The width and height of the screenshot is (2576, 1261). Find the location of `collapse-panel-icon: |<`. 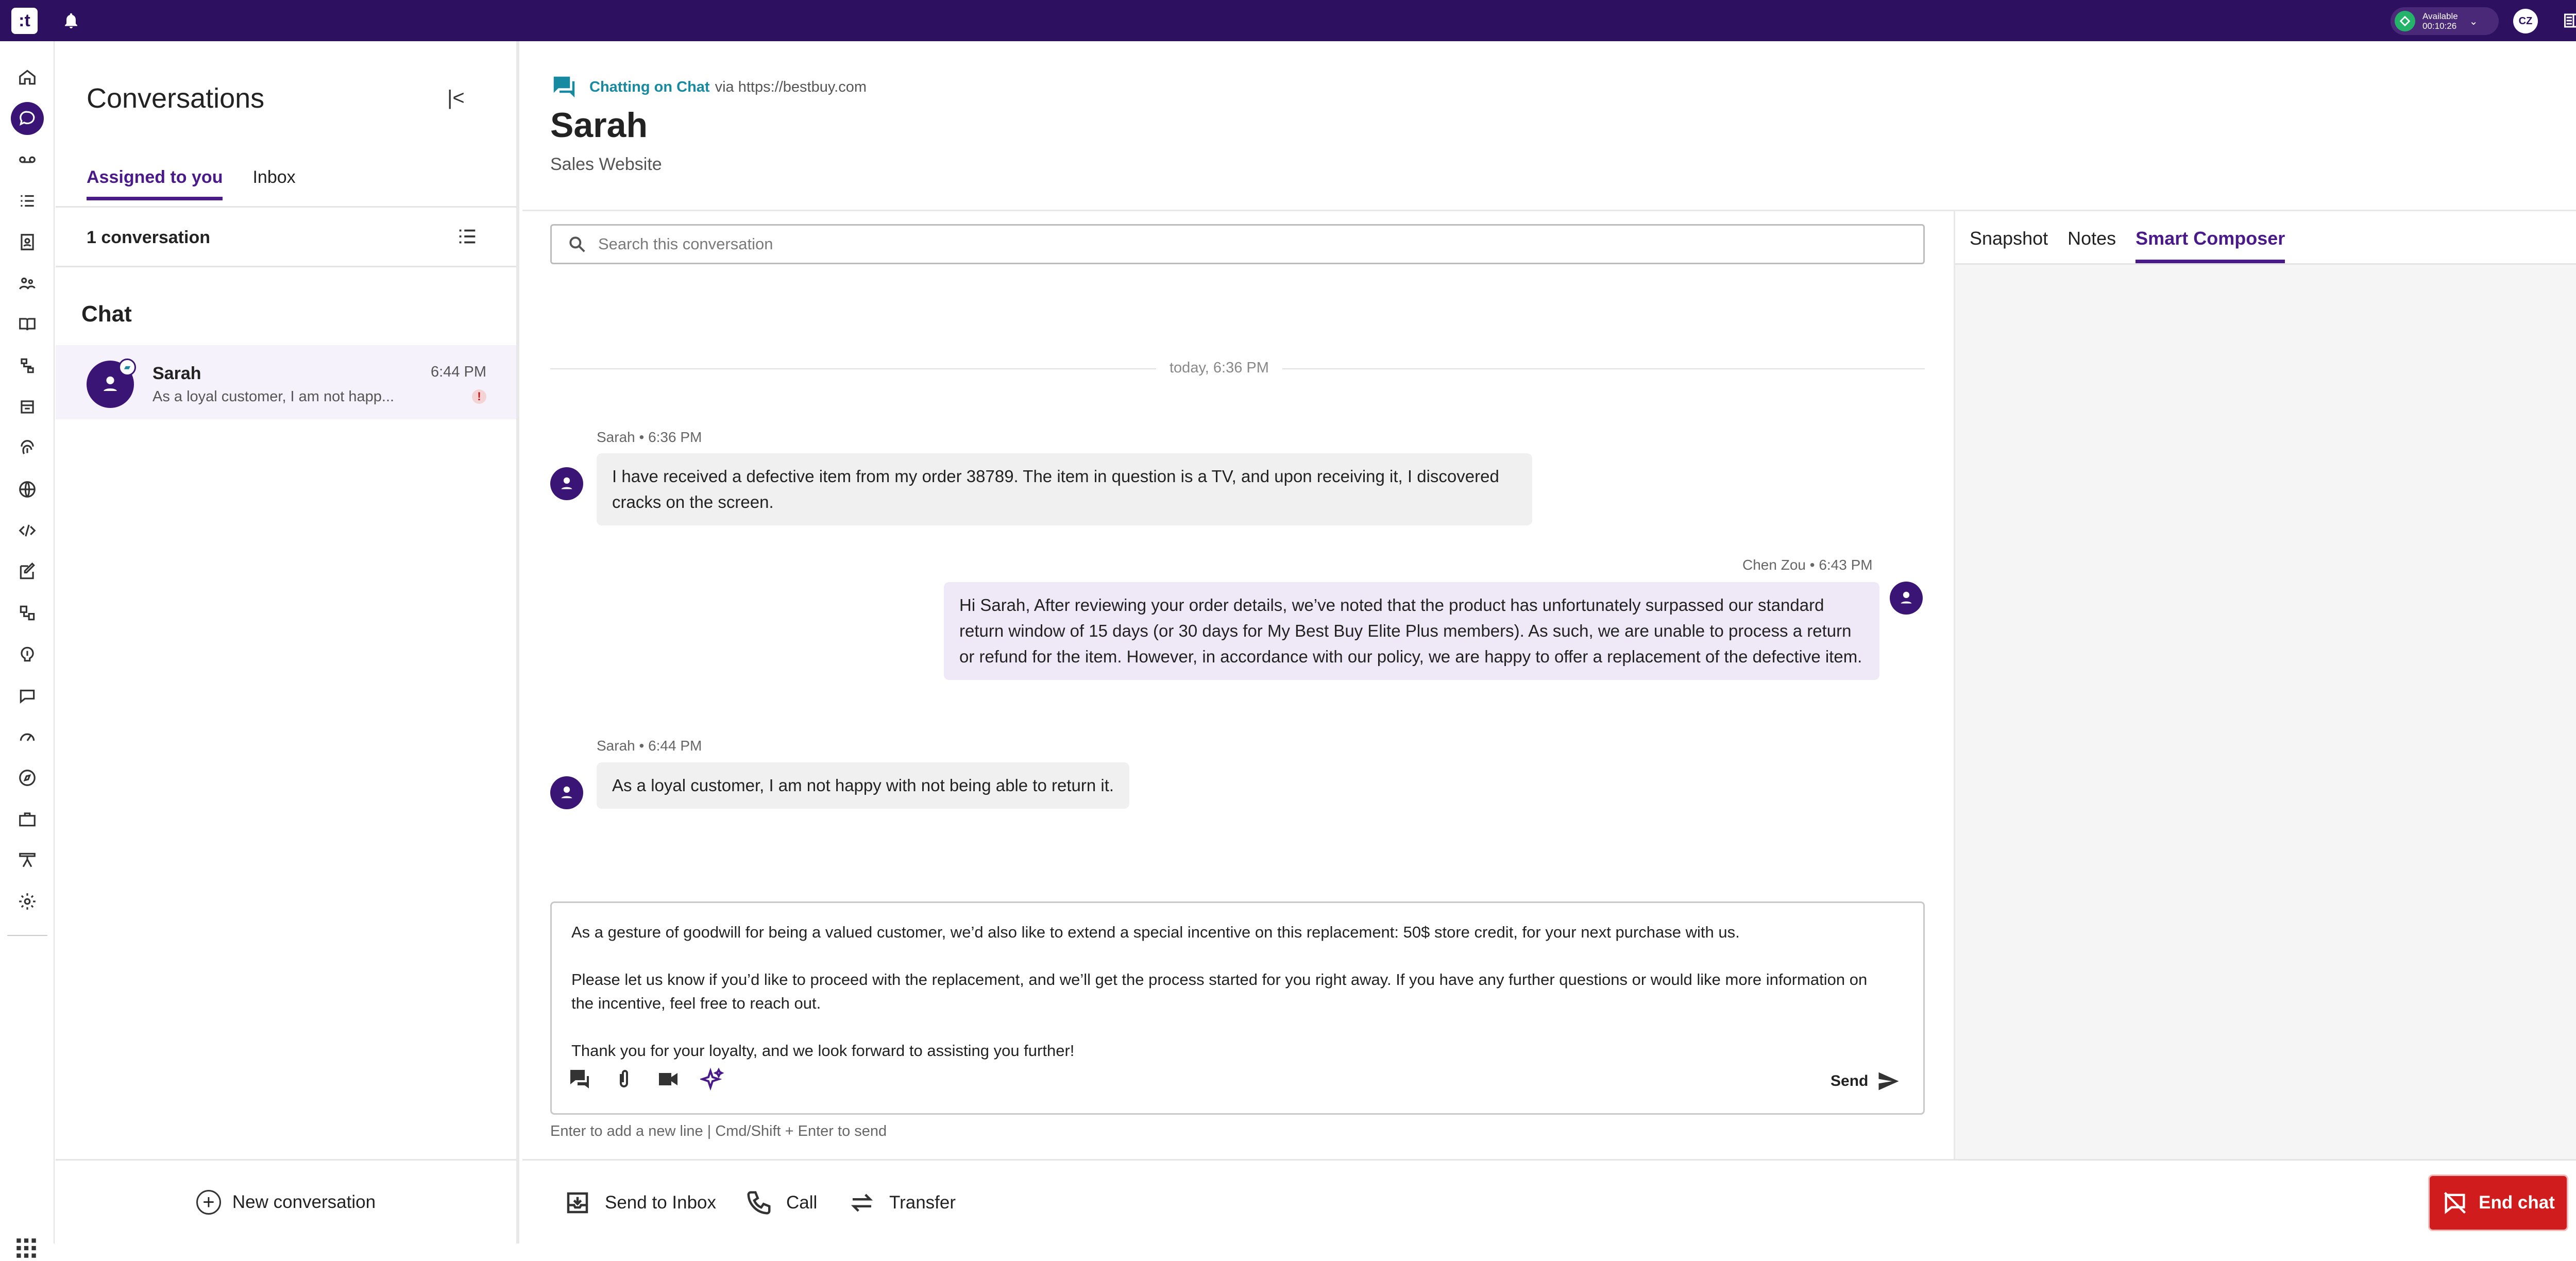

collapse-panel-icon: |< is located at coordinates (456, 98).